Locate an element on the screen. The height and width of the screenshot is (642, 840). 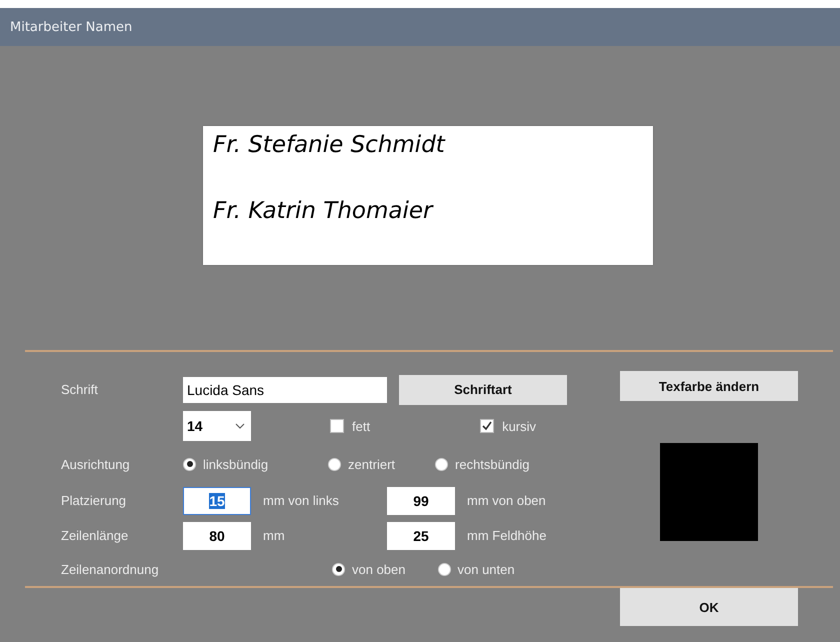
line-length-label: Zeilenlänge is located at coordinates (95, 535).